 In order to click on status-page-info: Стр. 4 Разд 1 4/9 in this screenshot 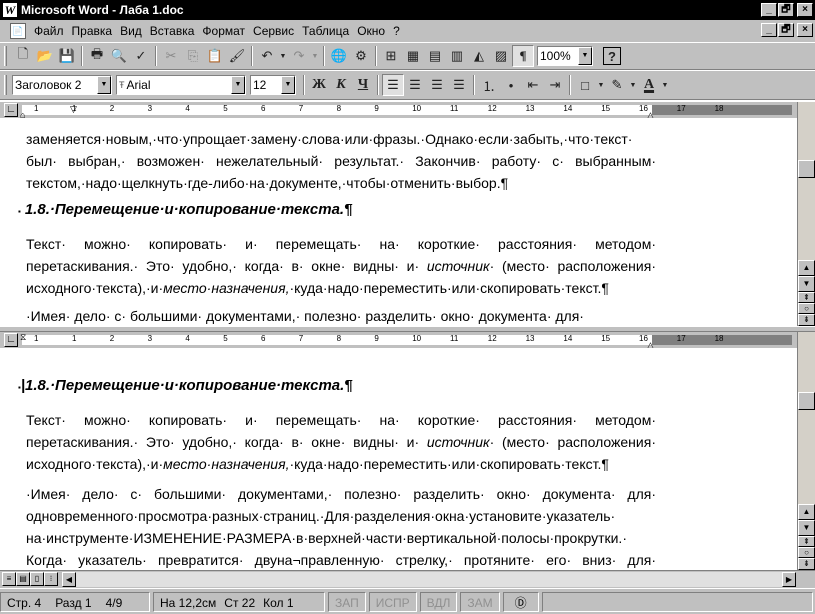, I will do `click(75, 601)`.